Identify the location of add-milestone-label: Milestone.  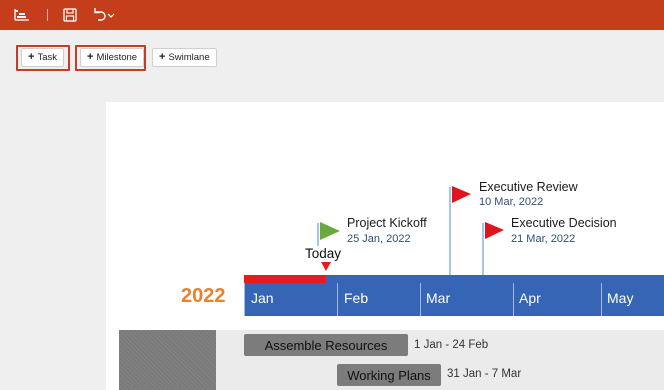
(117, 57).